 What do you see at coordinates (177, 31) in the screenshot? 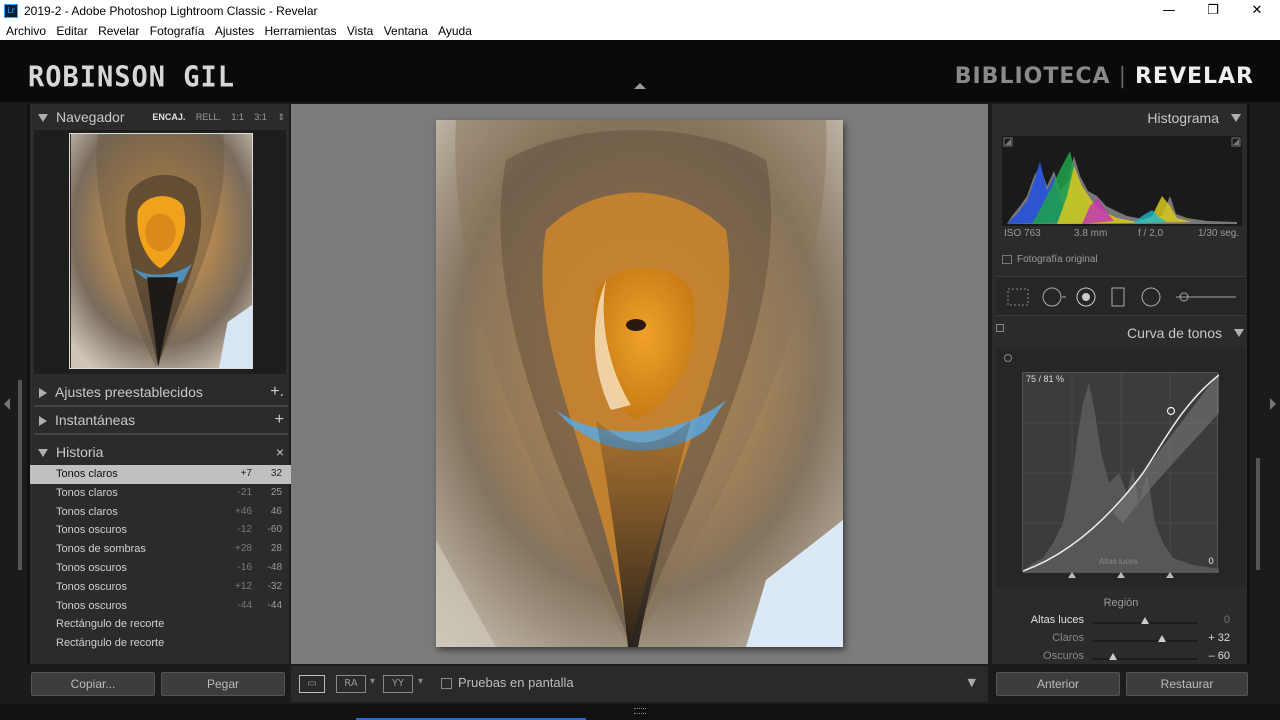
I see `menu-fotografia: Fotografía` at bounding box center [177, 31].